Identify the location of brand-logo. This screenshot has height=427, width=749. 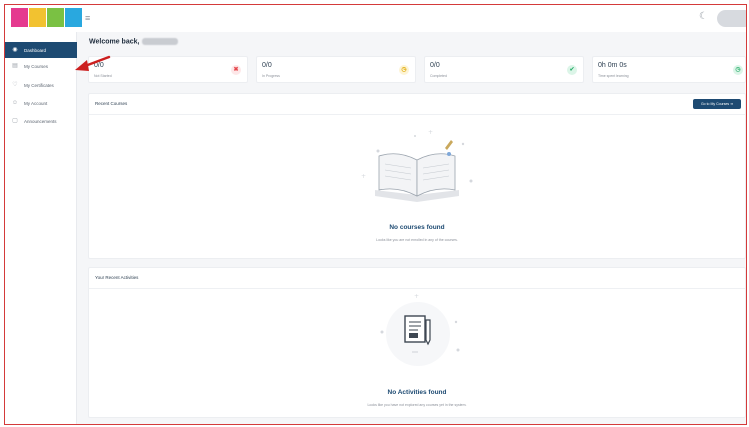
(46, 17).